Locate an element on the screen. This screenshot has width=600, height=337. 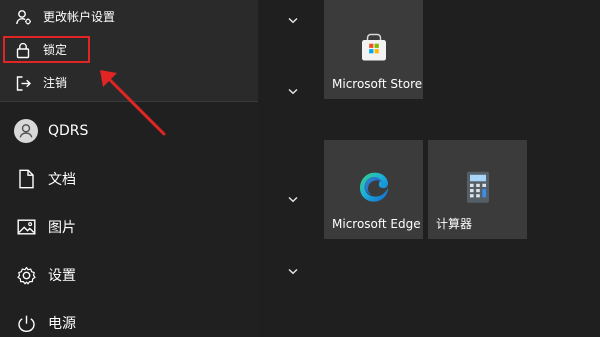
pictures-item: 图片 is located at coordinates (129, 227).